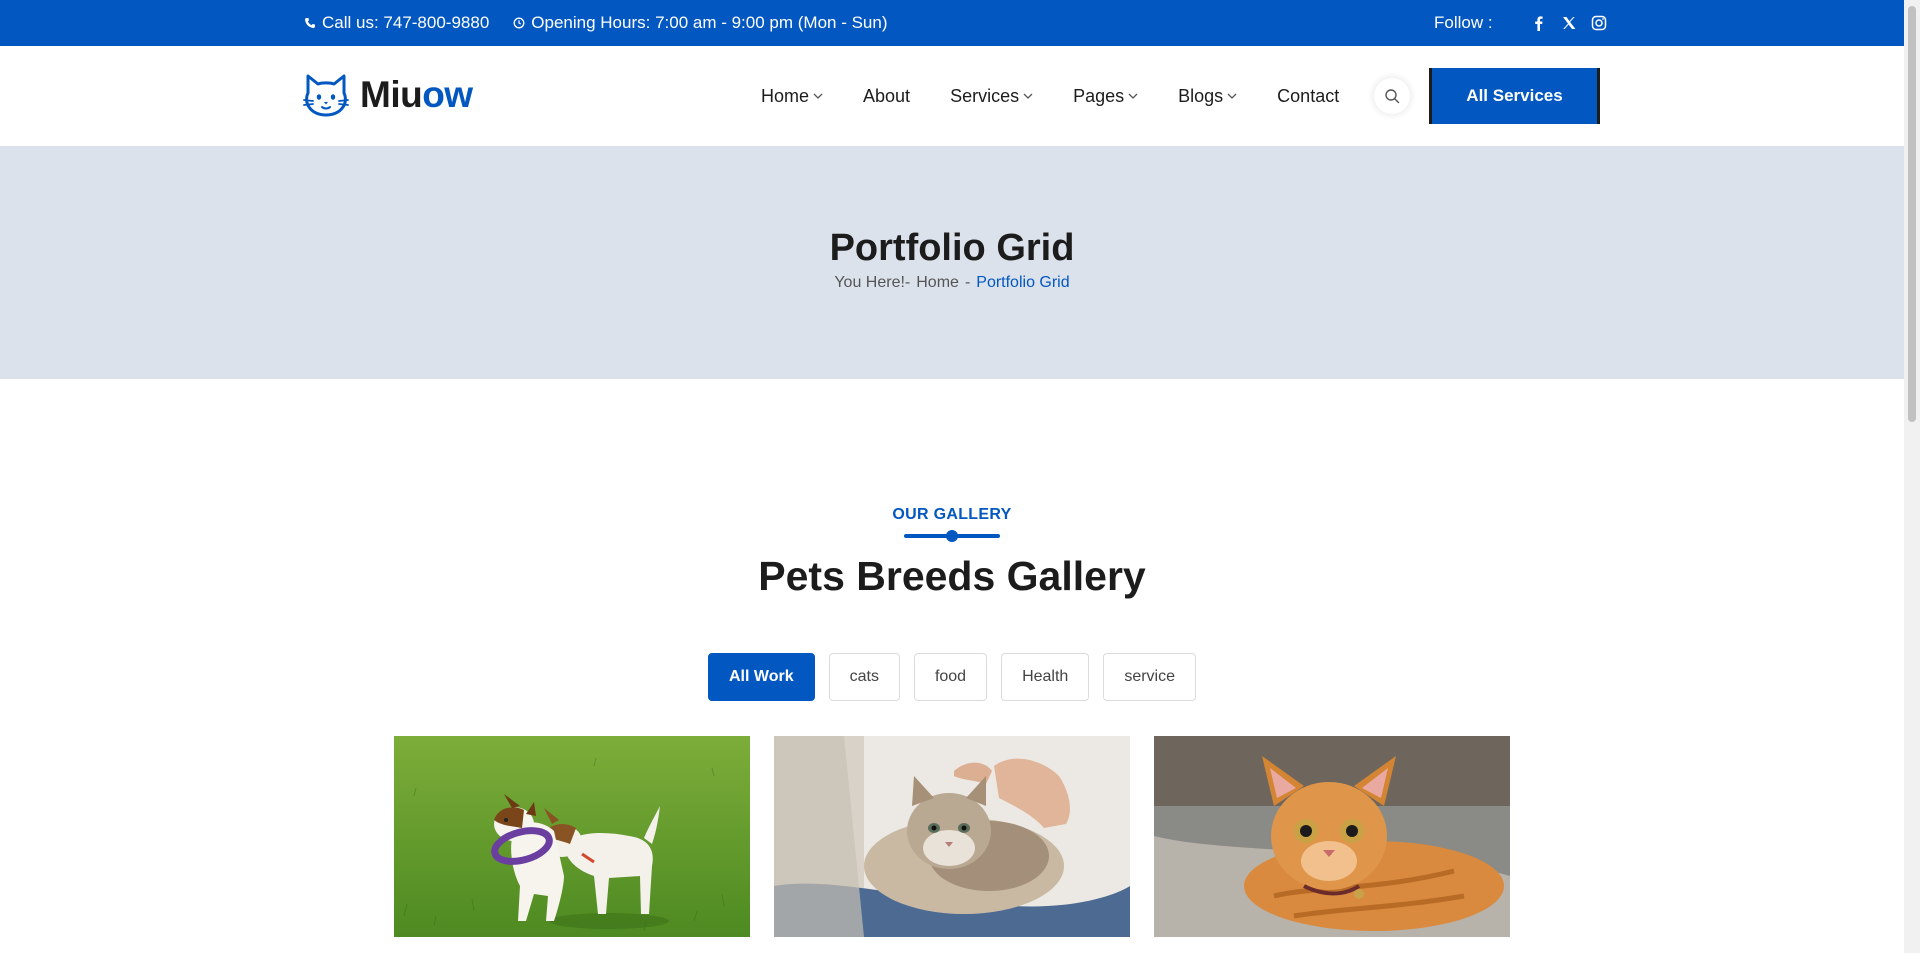  What do you see at coordinates (952, 248) in the screenshot?
I see `page-title: Portfolio Grid` at bounding box center [952, 248].